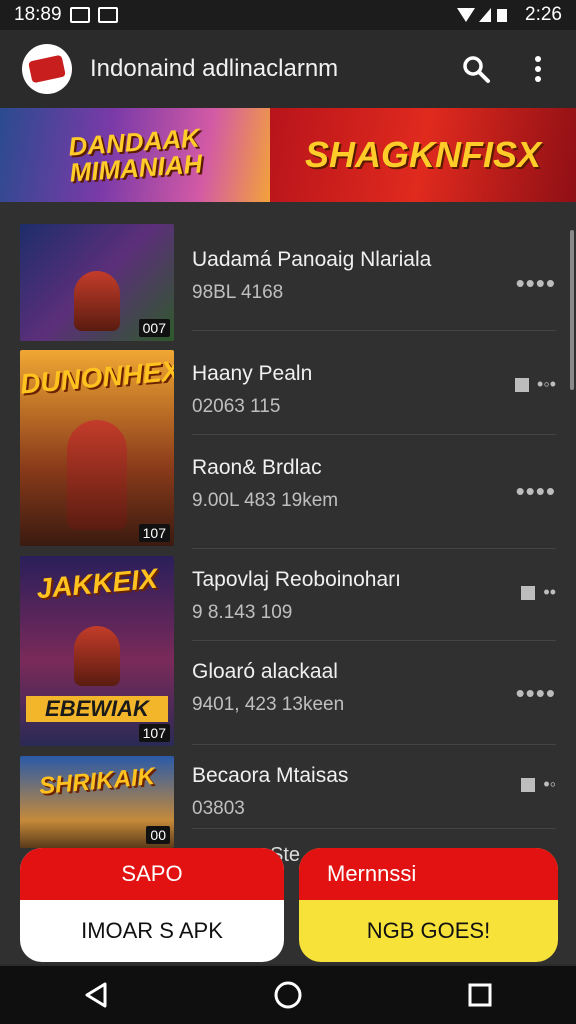 The height and width of the screenshot is (1024, 576). Describe the element at coordinates (97, 377) in the screenshot. I see `thumbnail-title: DUNONHEX` at that location.